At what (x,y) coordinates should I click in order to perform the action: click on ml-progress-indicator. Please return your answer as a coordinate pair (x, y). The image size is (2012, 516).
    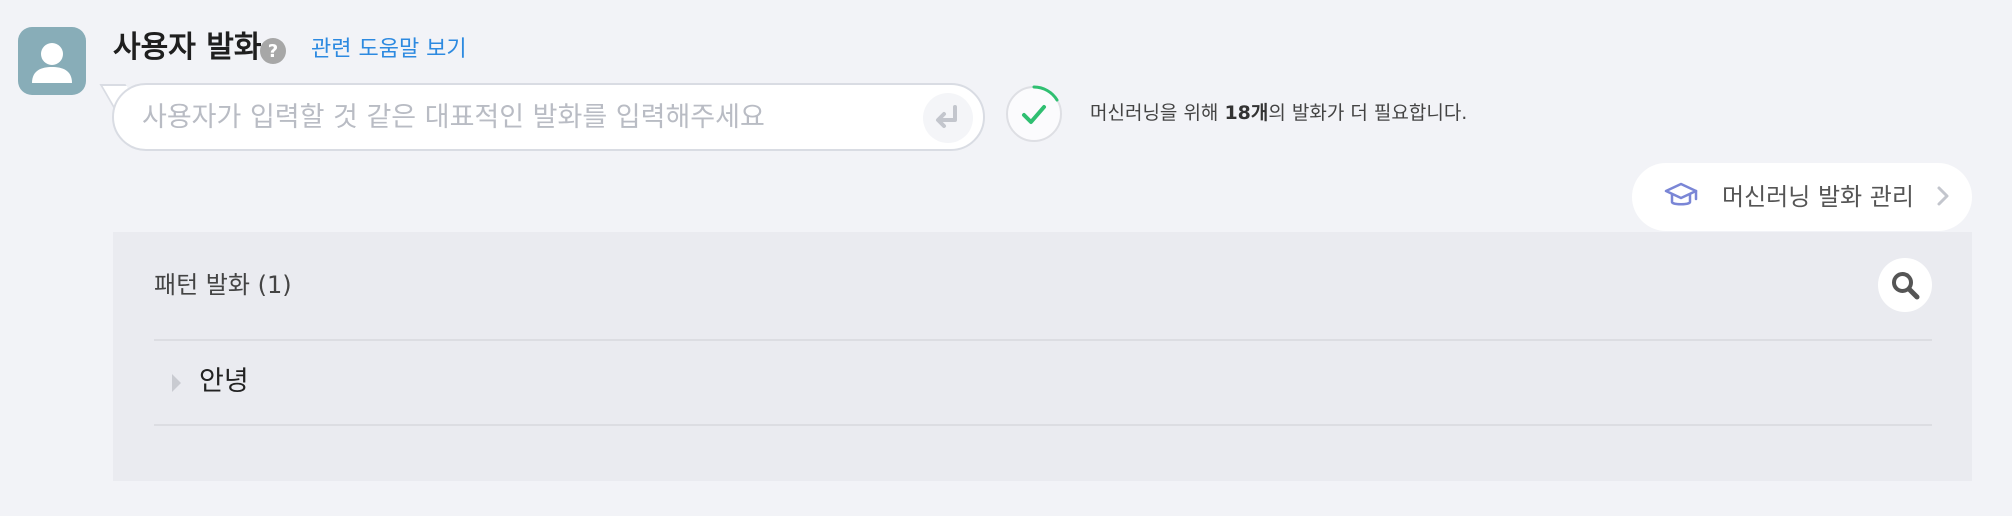
    Looking at the image, I should click on (1034, 114).